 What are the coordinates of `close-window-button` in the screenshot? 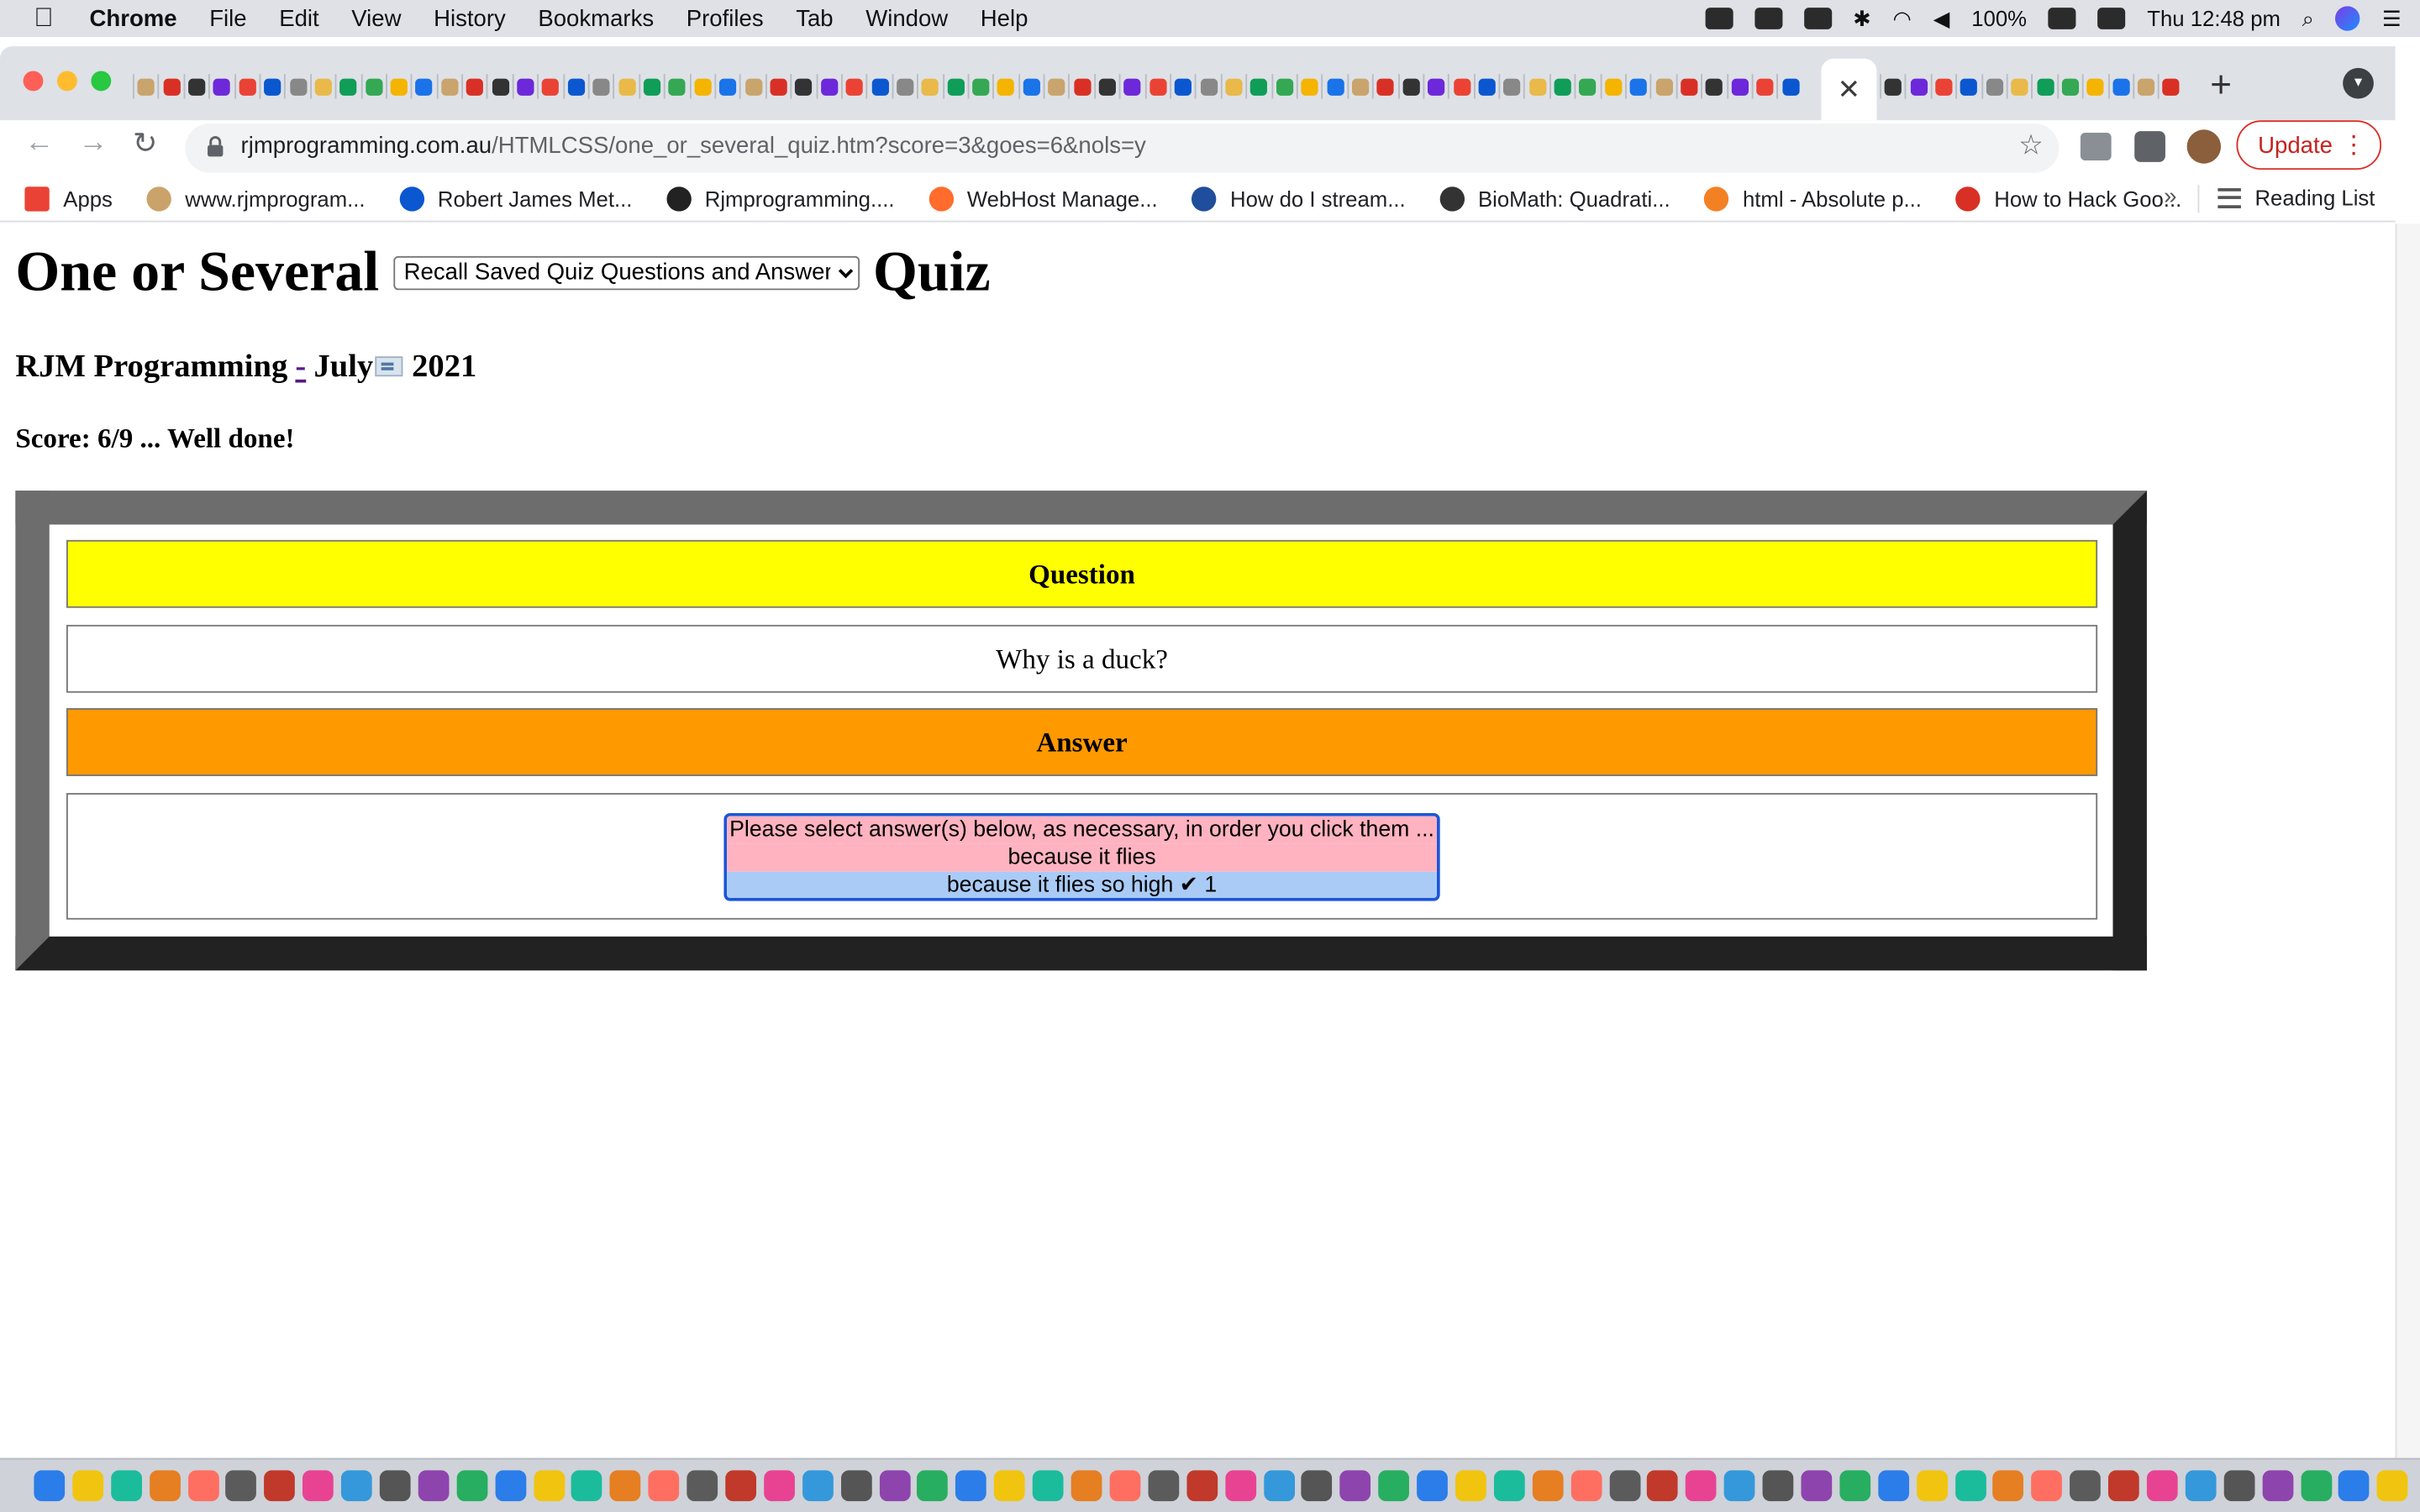 It's located at (34, 81).